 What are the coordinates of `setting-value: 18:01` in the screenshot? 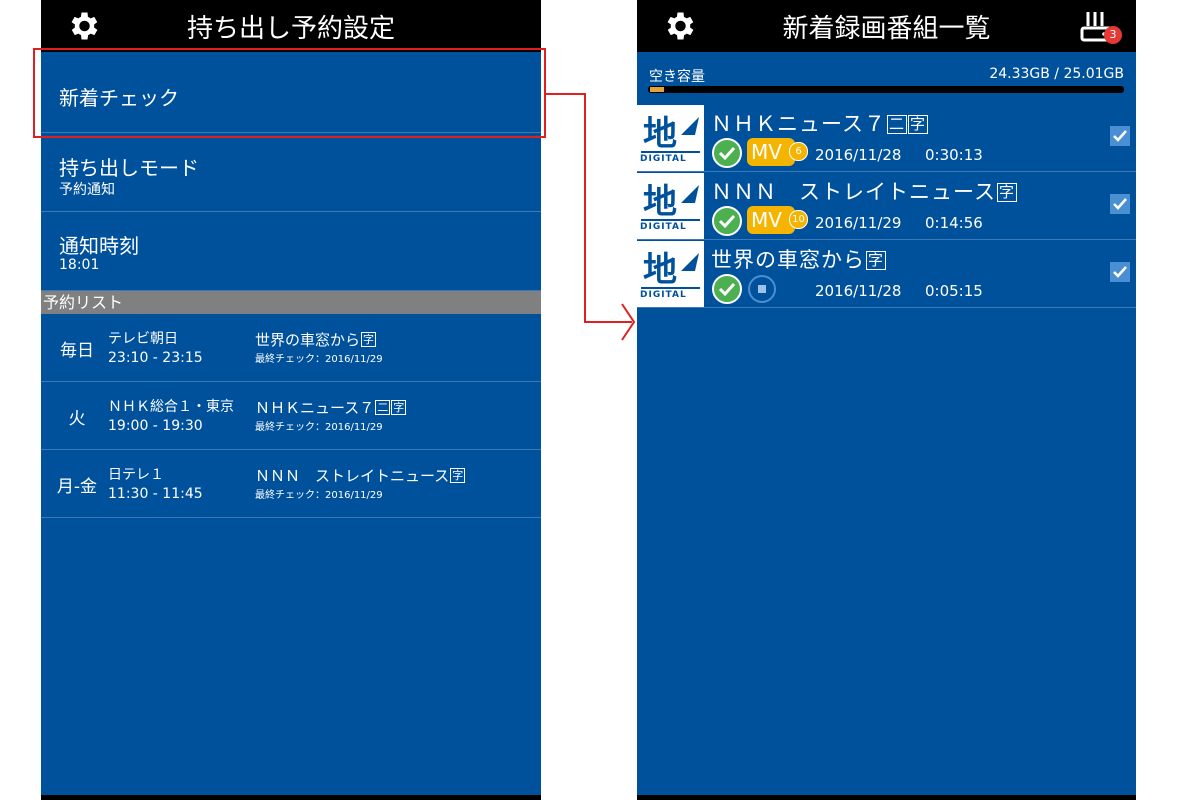 It's located at (79, 265).